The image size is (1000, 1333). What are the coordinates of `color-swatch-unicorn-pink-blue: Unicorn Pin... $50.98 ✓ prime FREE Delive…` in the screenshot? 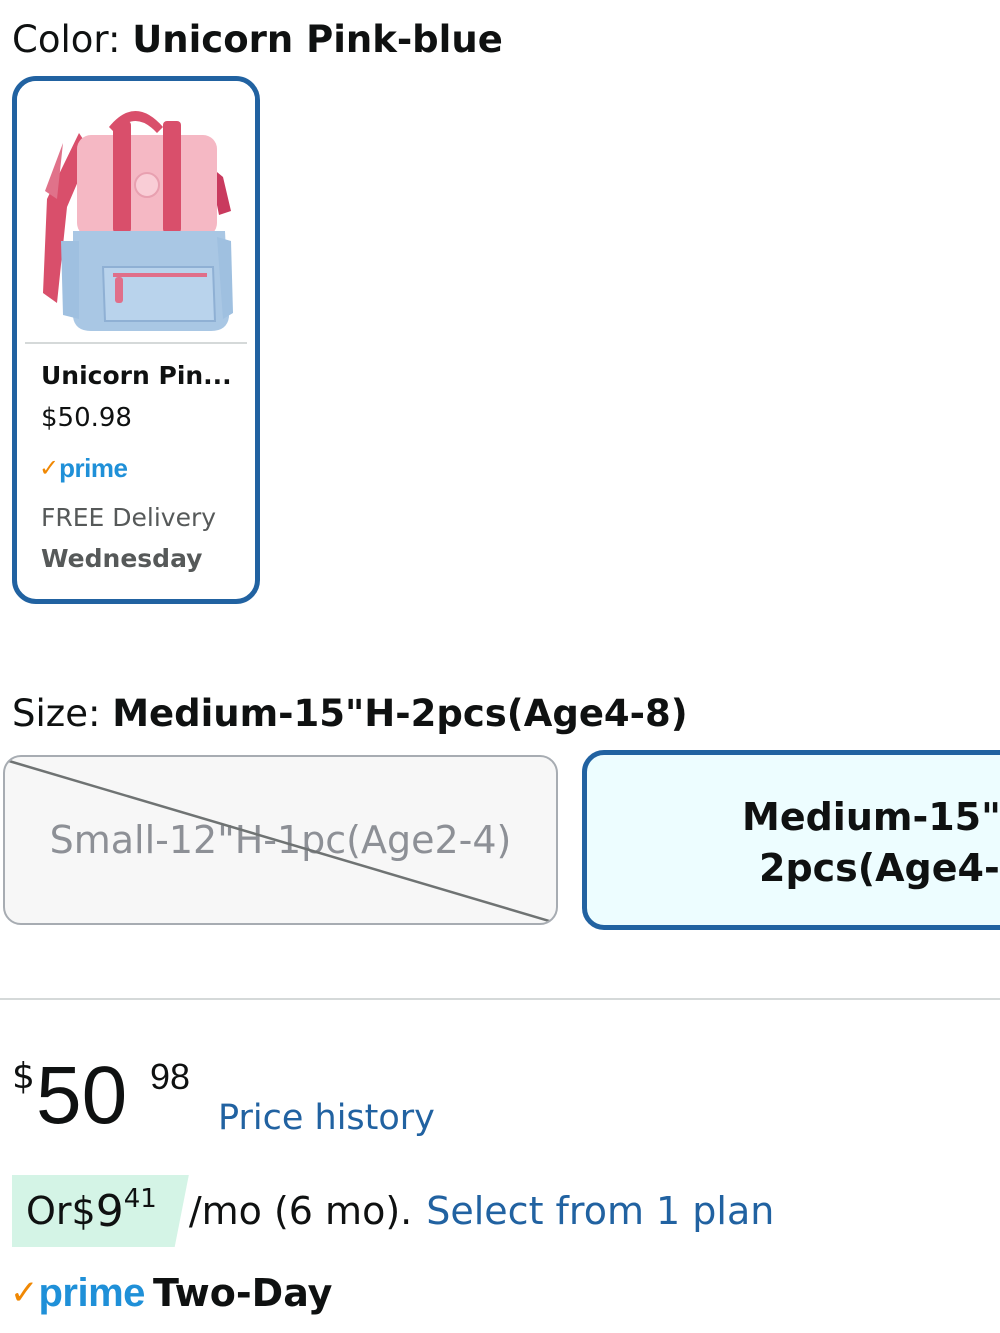 It's located at (136, 340).